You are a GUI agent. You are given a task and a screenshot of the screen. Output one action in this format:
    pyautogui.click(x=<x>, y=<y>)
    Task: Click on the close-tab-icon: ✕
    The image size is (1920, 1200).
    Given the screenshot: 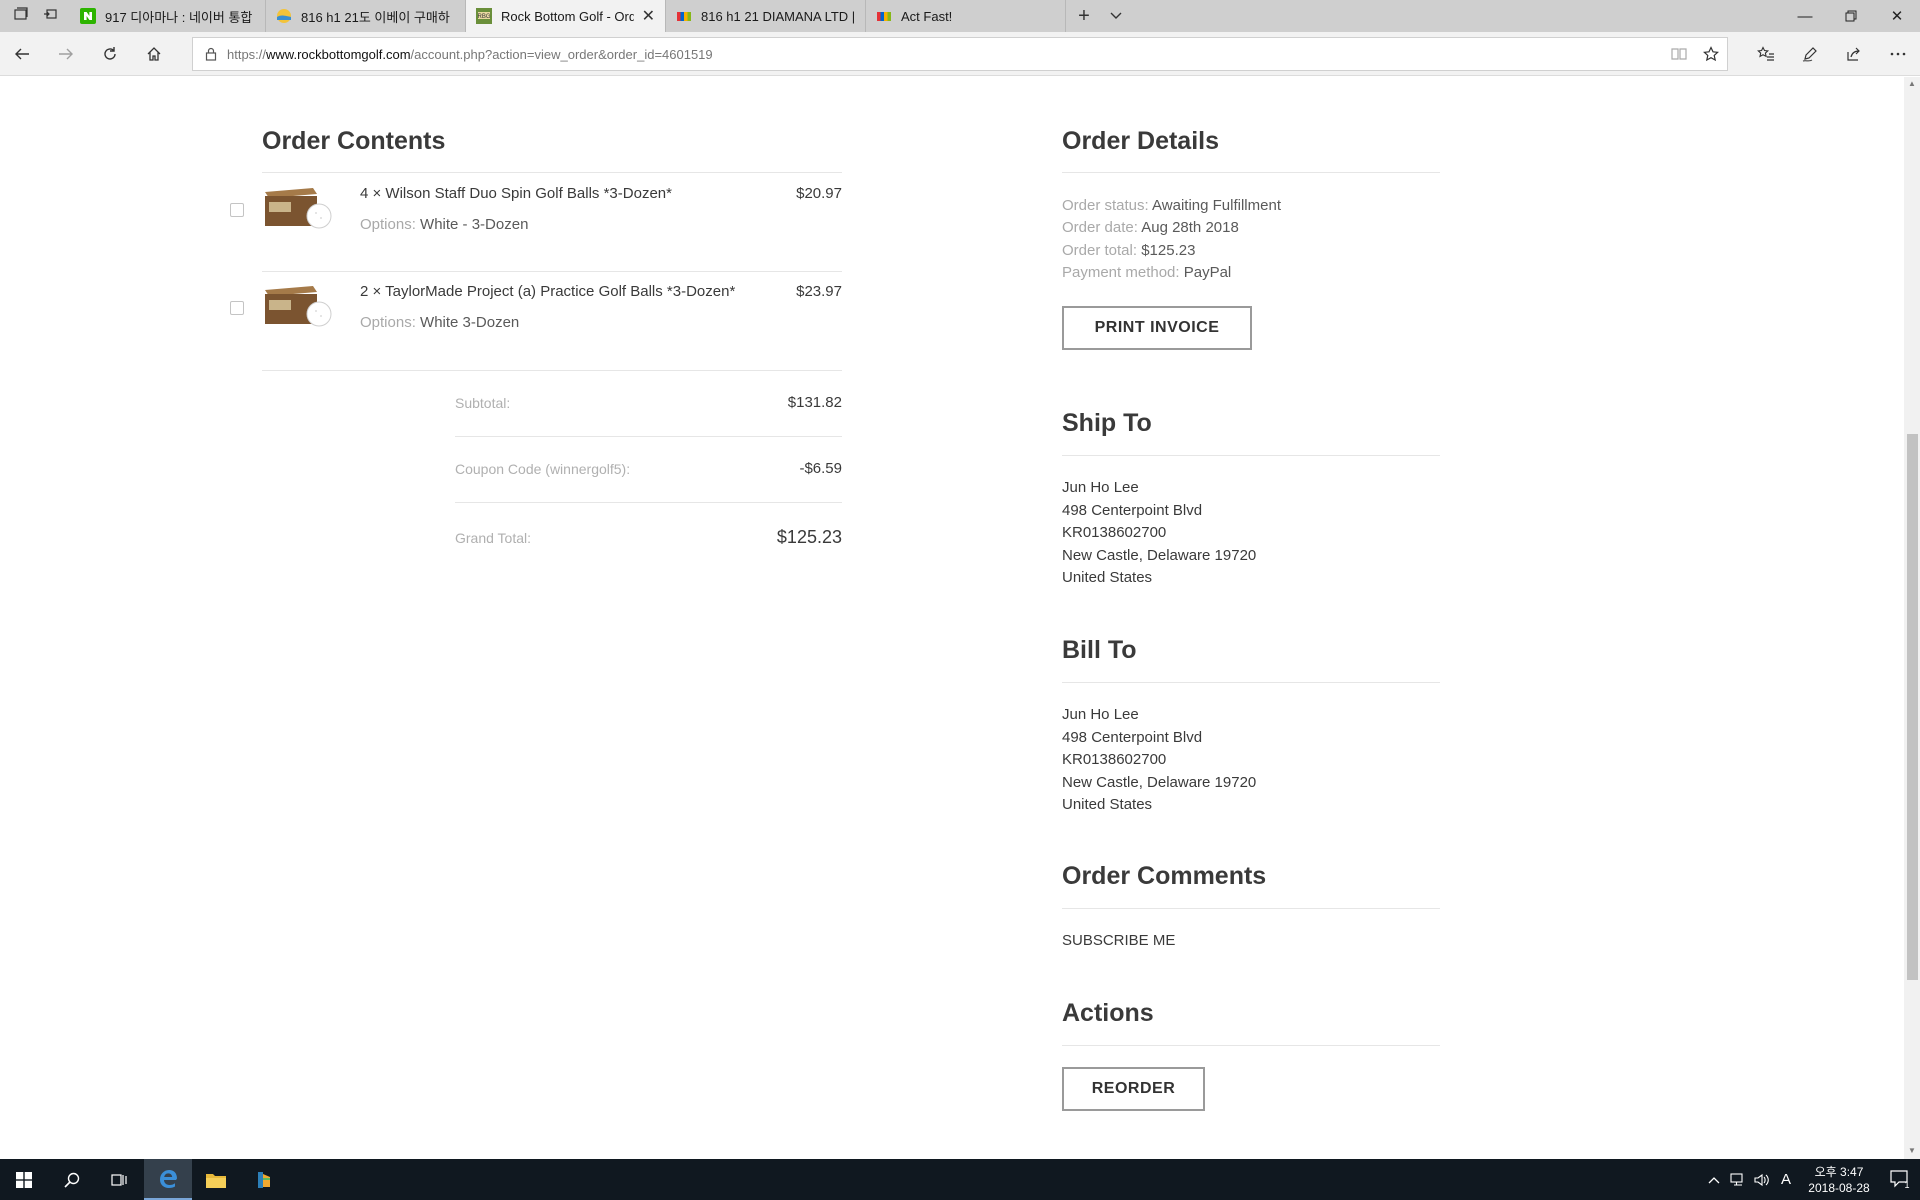 What is the action you would take?
    pyautogui.click(x=648, y=16)
    